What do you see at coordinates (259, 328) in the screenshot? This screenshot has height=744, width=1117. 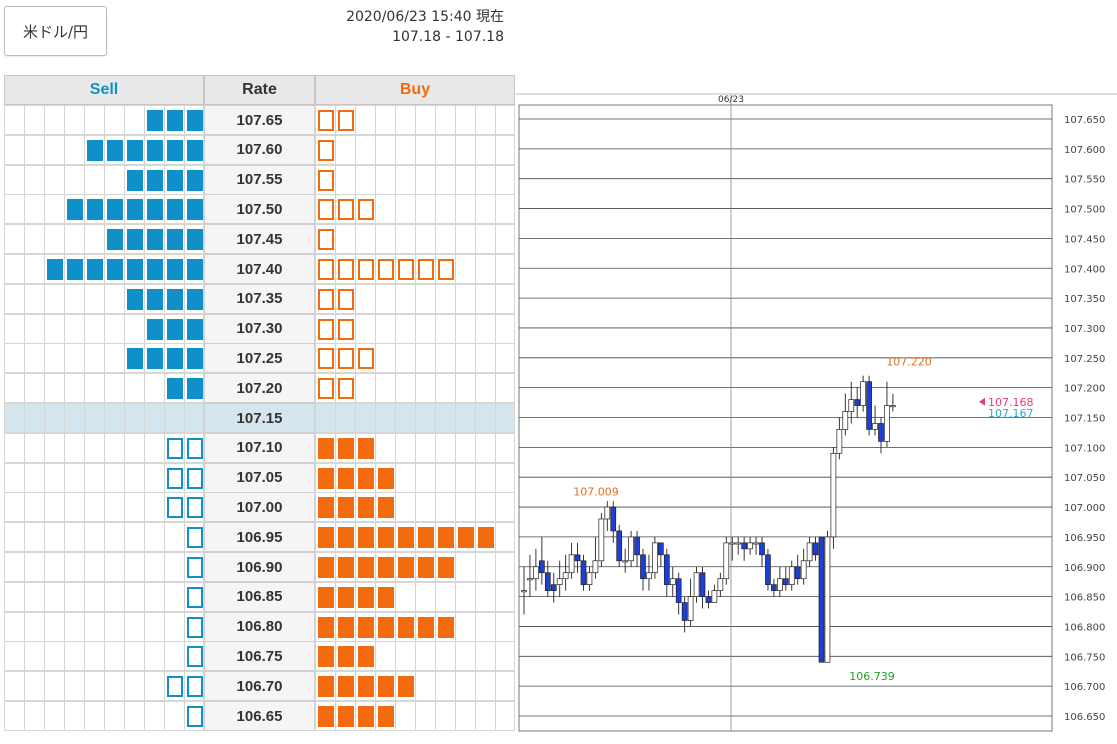 I see `rate-label: 107.30` at bounding box center [259, 328].